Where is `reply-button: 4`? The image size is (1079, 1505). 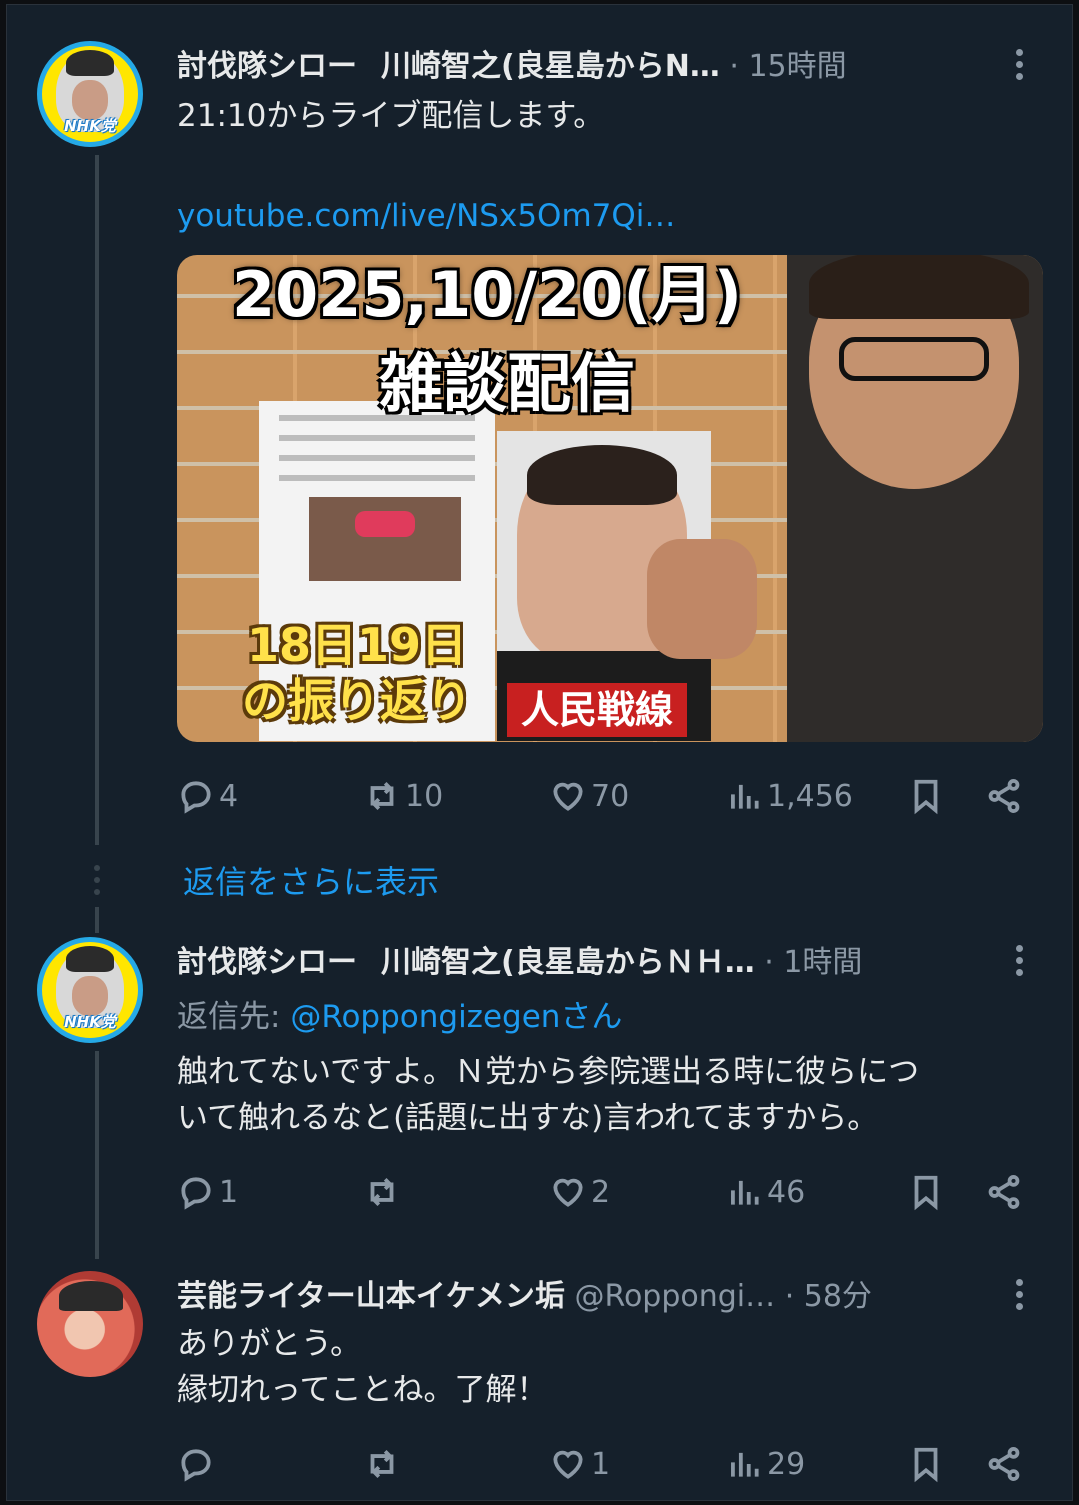 reply-button: 4 is located at coordinates (207, 796).